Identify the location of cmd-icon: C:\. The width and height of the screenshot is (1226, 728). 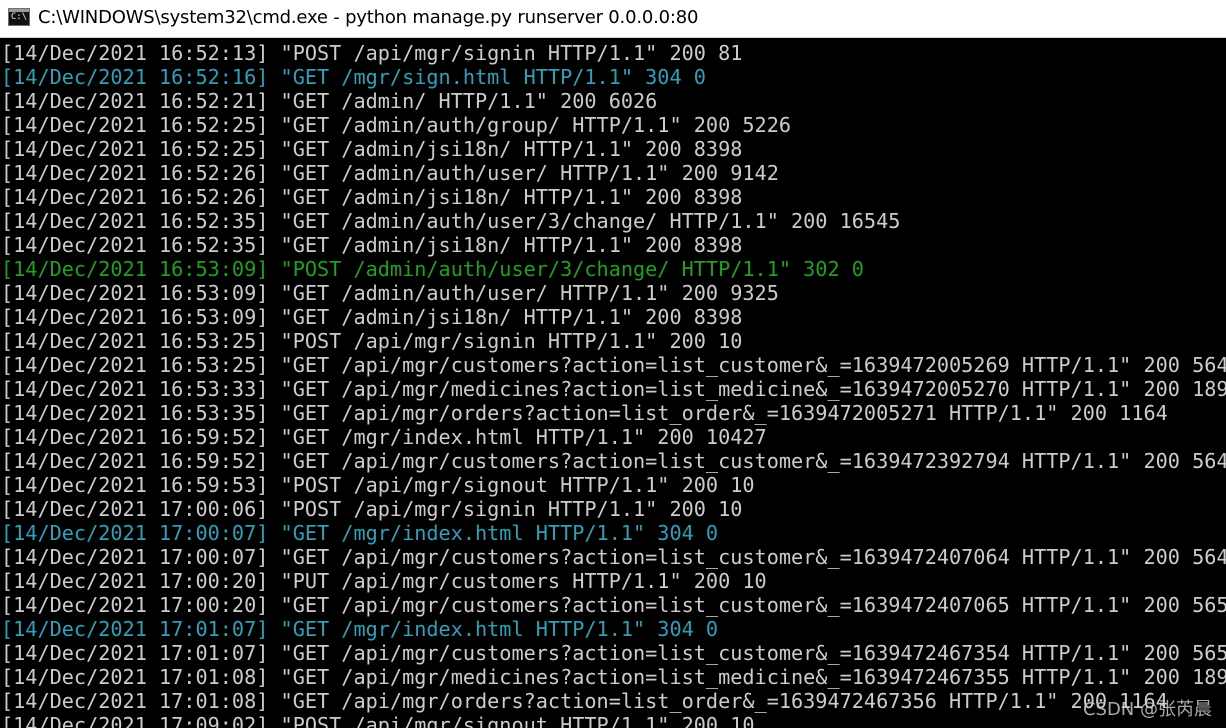
(19, 17).